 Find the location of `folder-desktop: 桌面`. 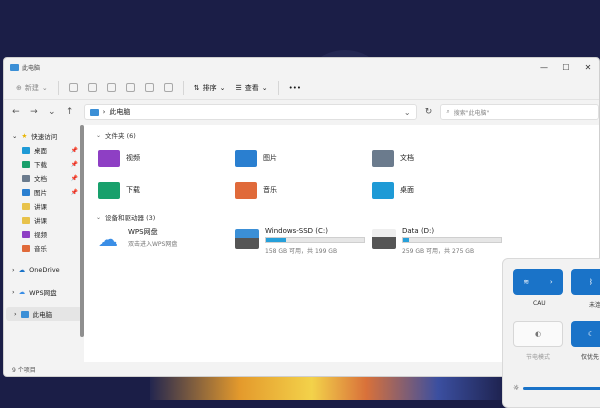

folder-desktop: 桌面 is located at coordinates (440, 190).